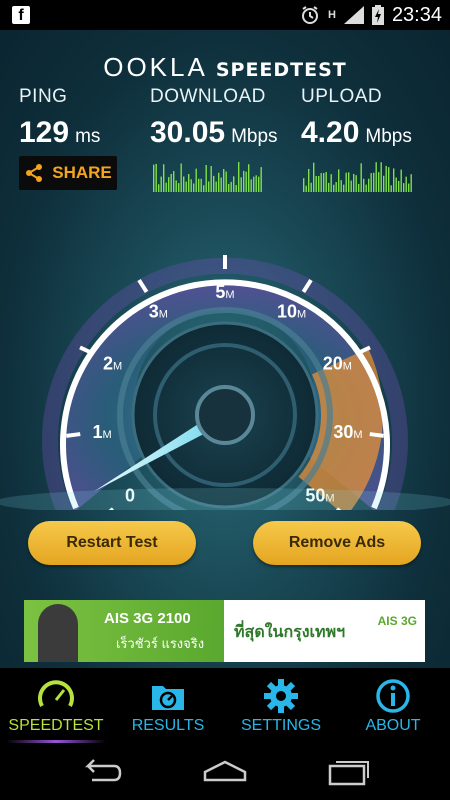 The height and width of the screenshot is (800, 450). Describe the element at coordinates (188, 132) in the screenshot. I see `download-number: 30.05` at that location.